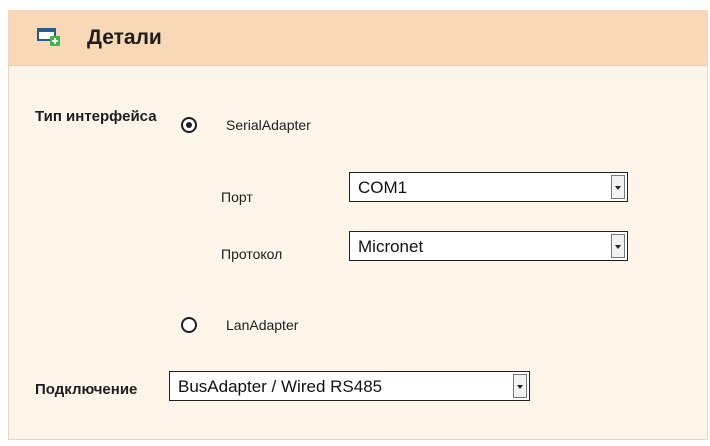 The image size is (710, 446). What do you see at coordinates (383, 187) in the screenshot?
I see `port-select-value: COM1` at bounding box center [383, 187].